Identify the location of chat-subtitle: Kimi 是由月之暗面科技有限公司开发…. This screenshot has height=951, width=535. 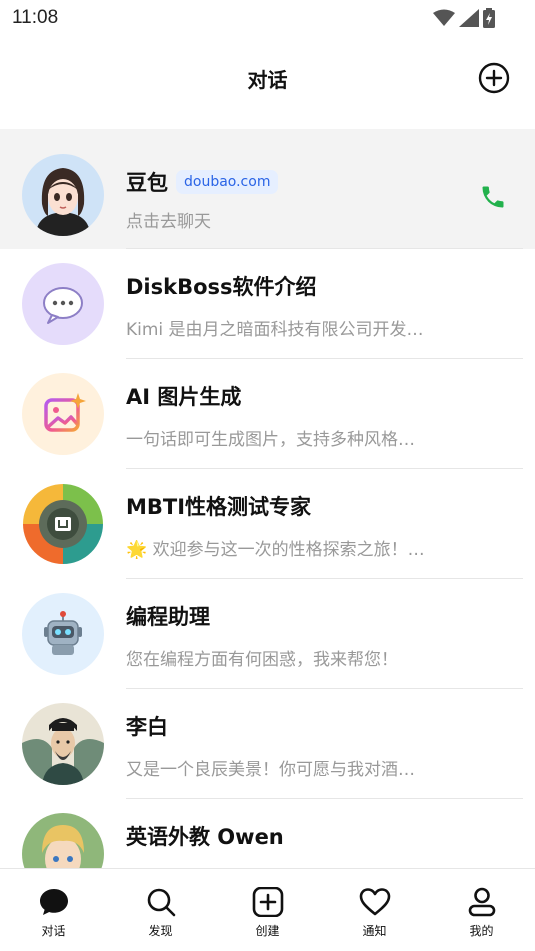
(275, 330).